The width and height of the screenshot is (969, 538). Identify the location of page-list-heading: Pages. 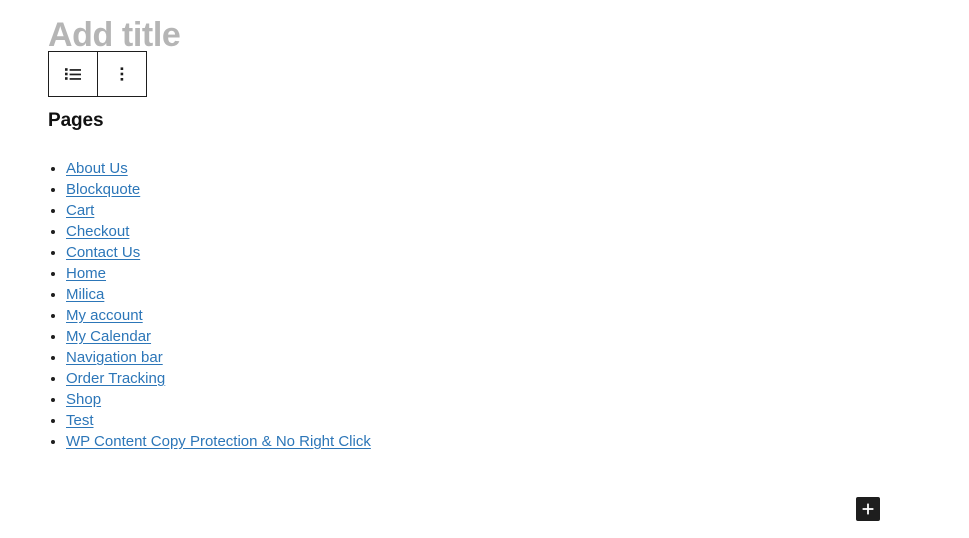
(76, 120).